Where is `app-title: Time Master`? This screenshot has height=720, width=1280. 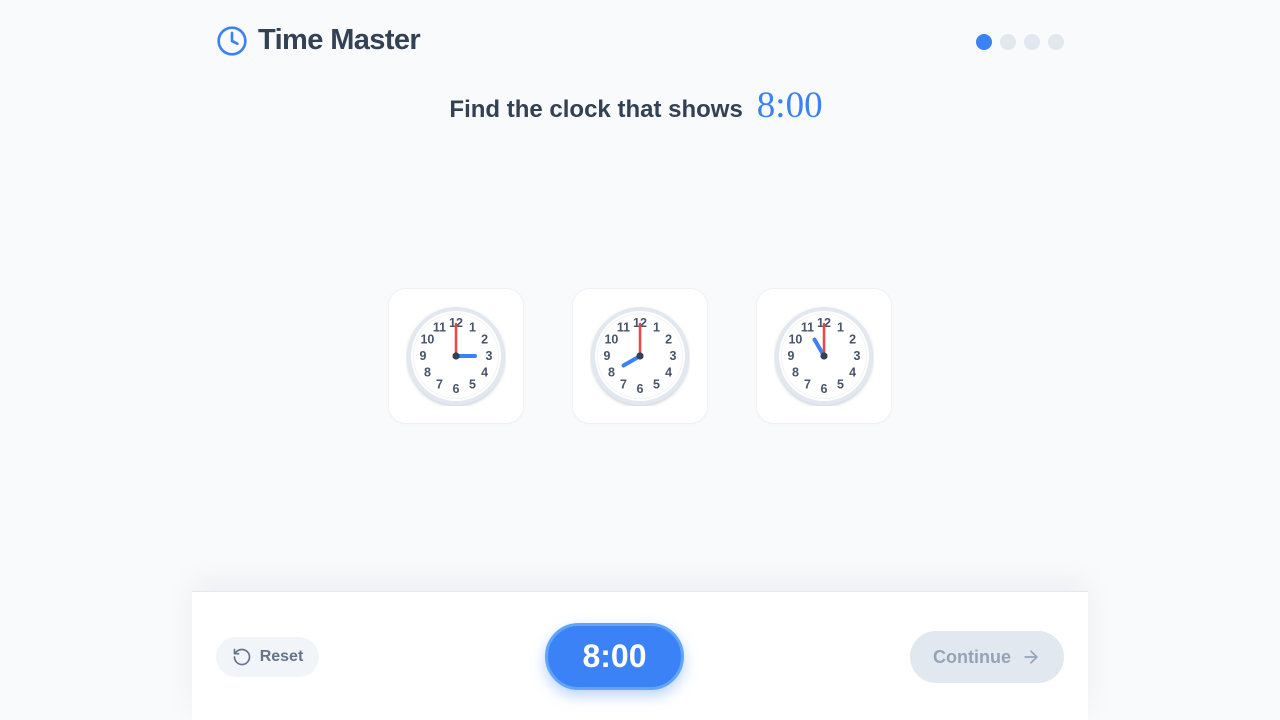
app-title: Time Master is located at coordinates (339, 40).